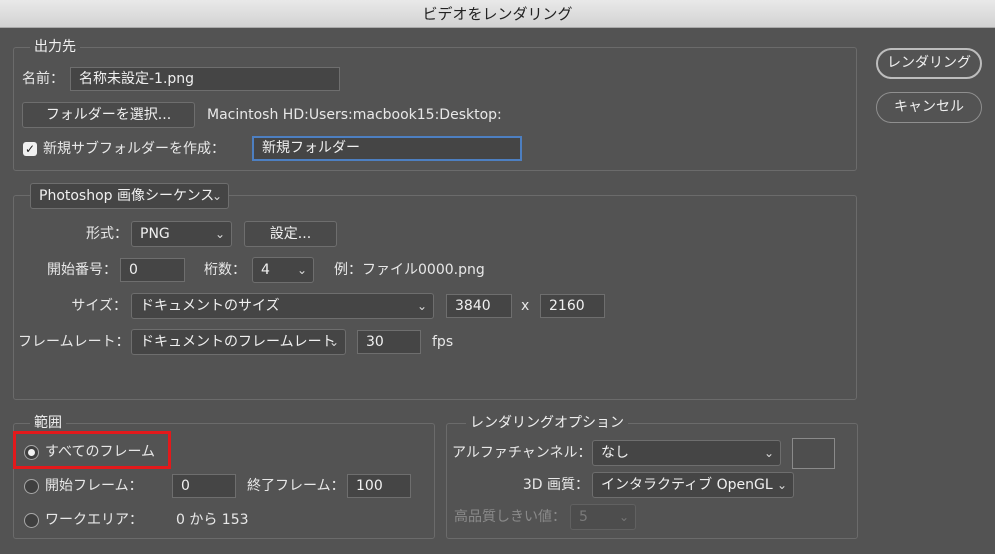  Describe the element at coordinates (522, 453) in the screenshot. I see `alpha-label: アルファチャンネル：` at that location.